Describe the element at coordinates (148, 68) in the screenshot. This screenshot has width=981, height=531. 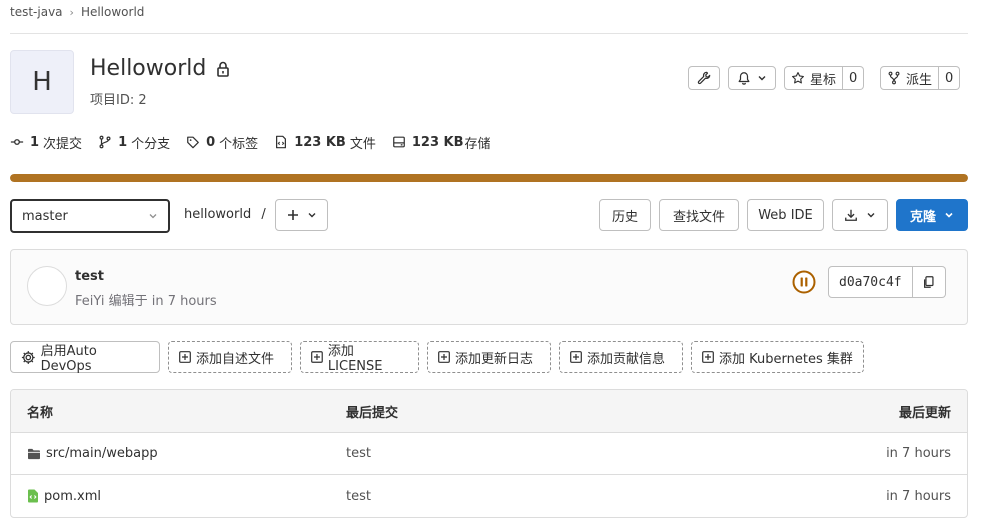
I see `project-name: Helloworld` at that location.